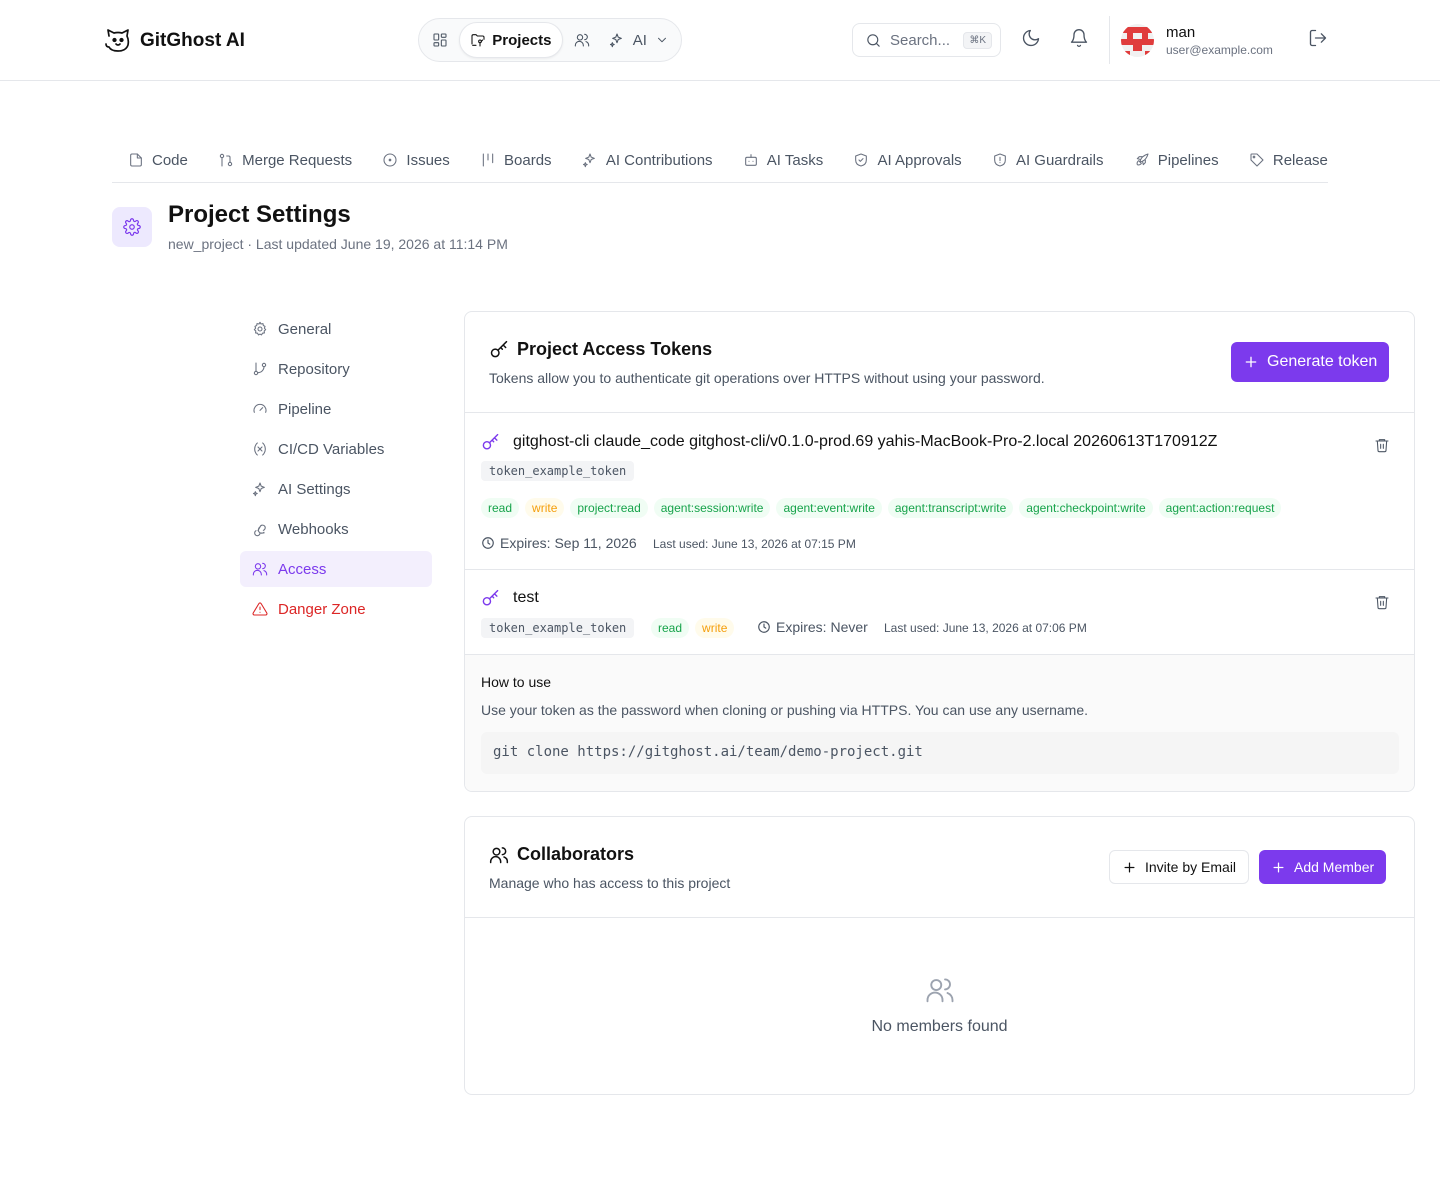 The image size is (1440, 1183). What do you see at coordinates (1334, 867) in the screenshot?
I see `add-member-label: Add Member` at bounding box center [1334, 867].